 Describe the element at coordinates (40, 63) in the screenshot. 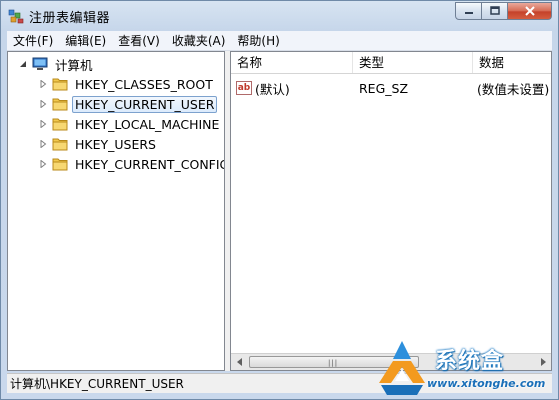

I see `computer-icon` at that location.